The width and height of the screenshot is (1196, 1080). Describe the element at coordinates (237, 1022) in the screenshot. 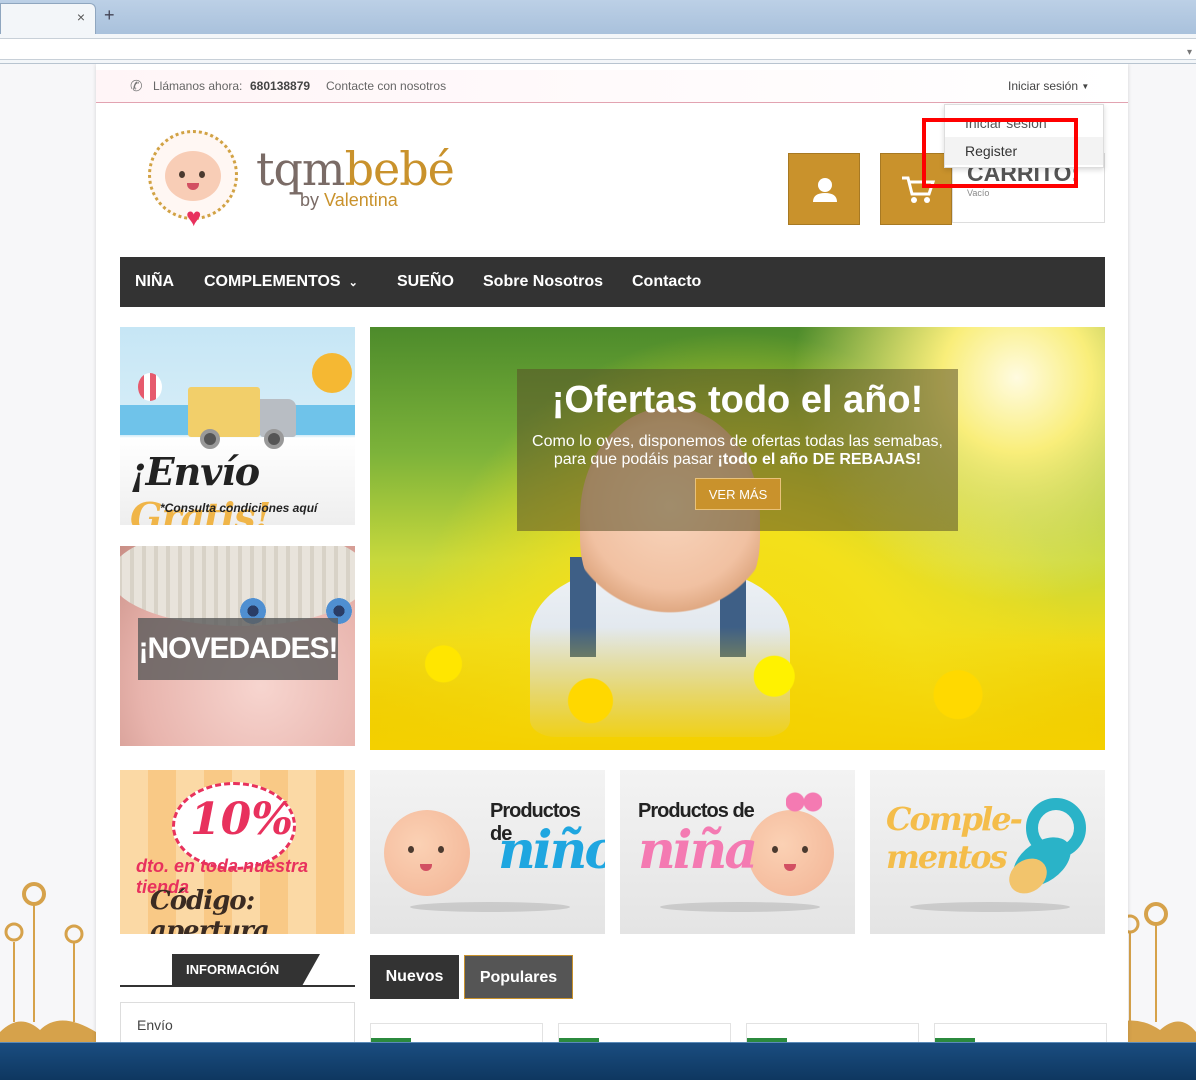

I see `info-list: Envío` at that location.